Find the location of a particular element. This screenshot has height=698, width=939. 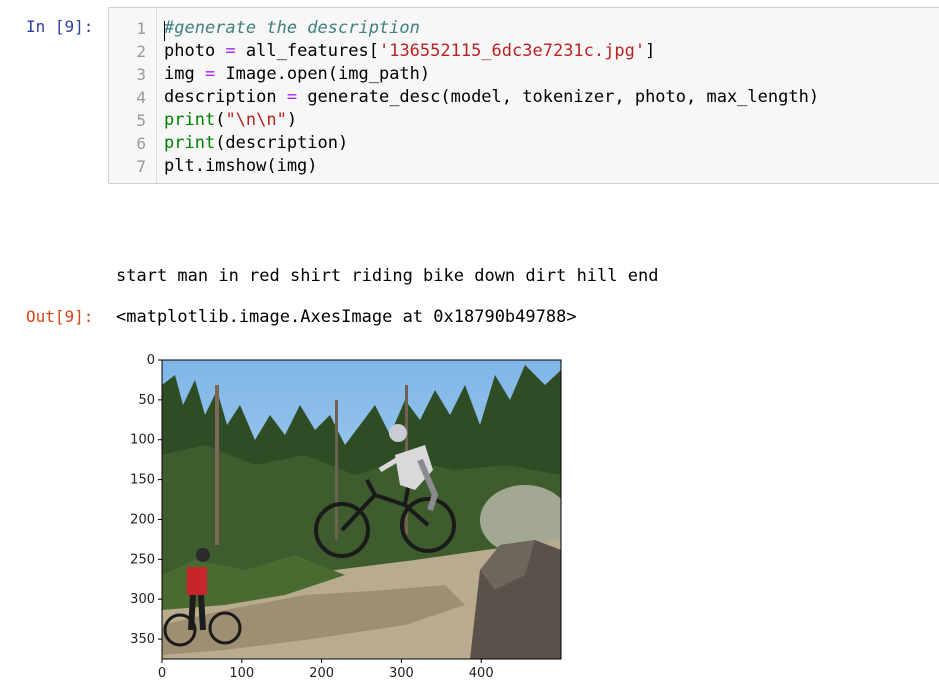

code-token: ) is located at coordinates (292, 120).